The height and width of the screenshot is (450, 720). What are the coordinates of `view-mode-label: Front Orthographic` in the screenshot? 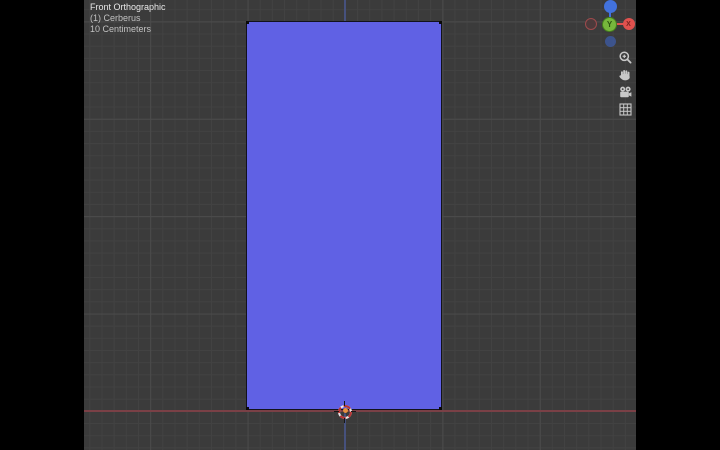 It's located at (128, 7).